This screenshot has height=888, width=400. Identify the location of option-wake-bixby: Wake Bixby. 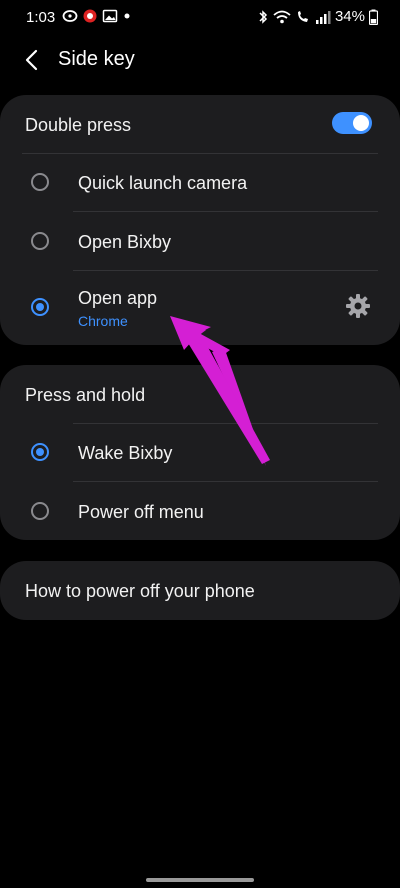
(200, 453).